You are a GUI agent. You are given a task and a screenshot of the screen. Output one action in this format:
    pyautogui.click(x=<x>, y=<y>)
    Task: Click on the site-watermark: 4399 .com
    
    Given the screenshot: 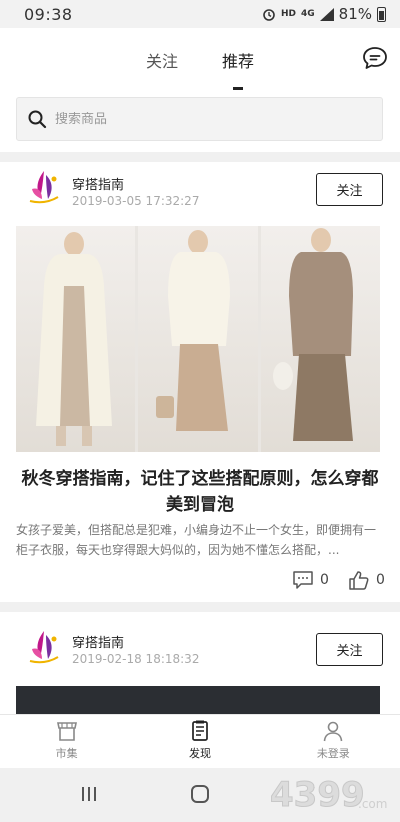 What is the action you would take?
    pyautogui.click(x=329, y=795)
    